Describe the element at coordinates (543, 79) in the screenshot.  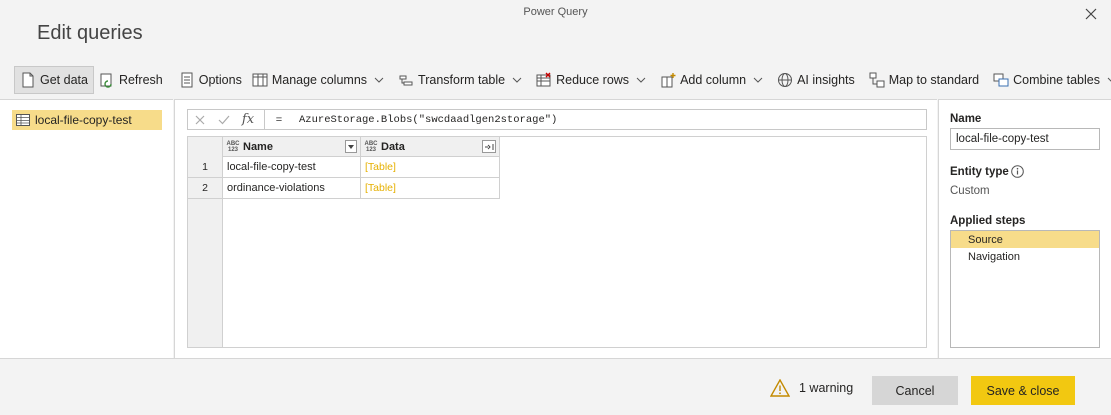
I see `reduce-rows-icon` at that location.